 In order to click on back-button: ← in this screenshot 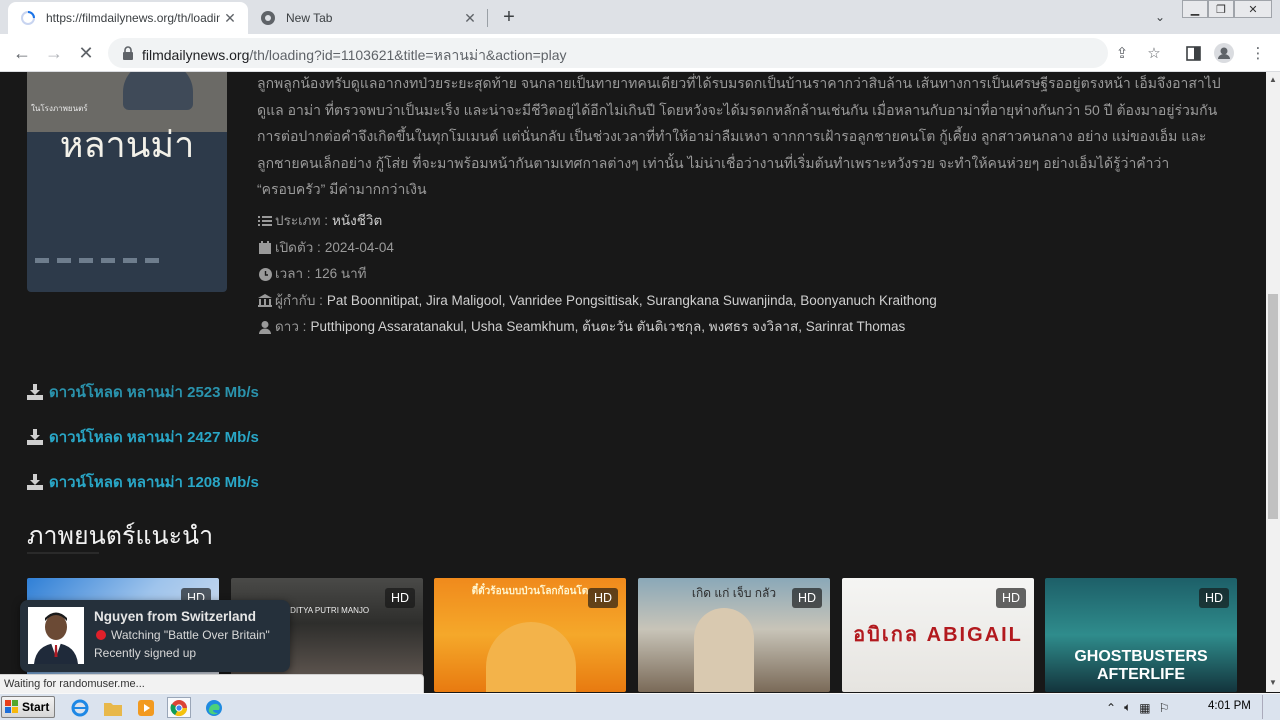, I will do `click(22, 53)`.